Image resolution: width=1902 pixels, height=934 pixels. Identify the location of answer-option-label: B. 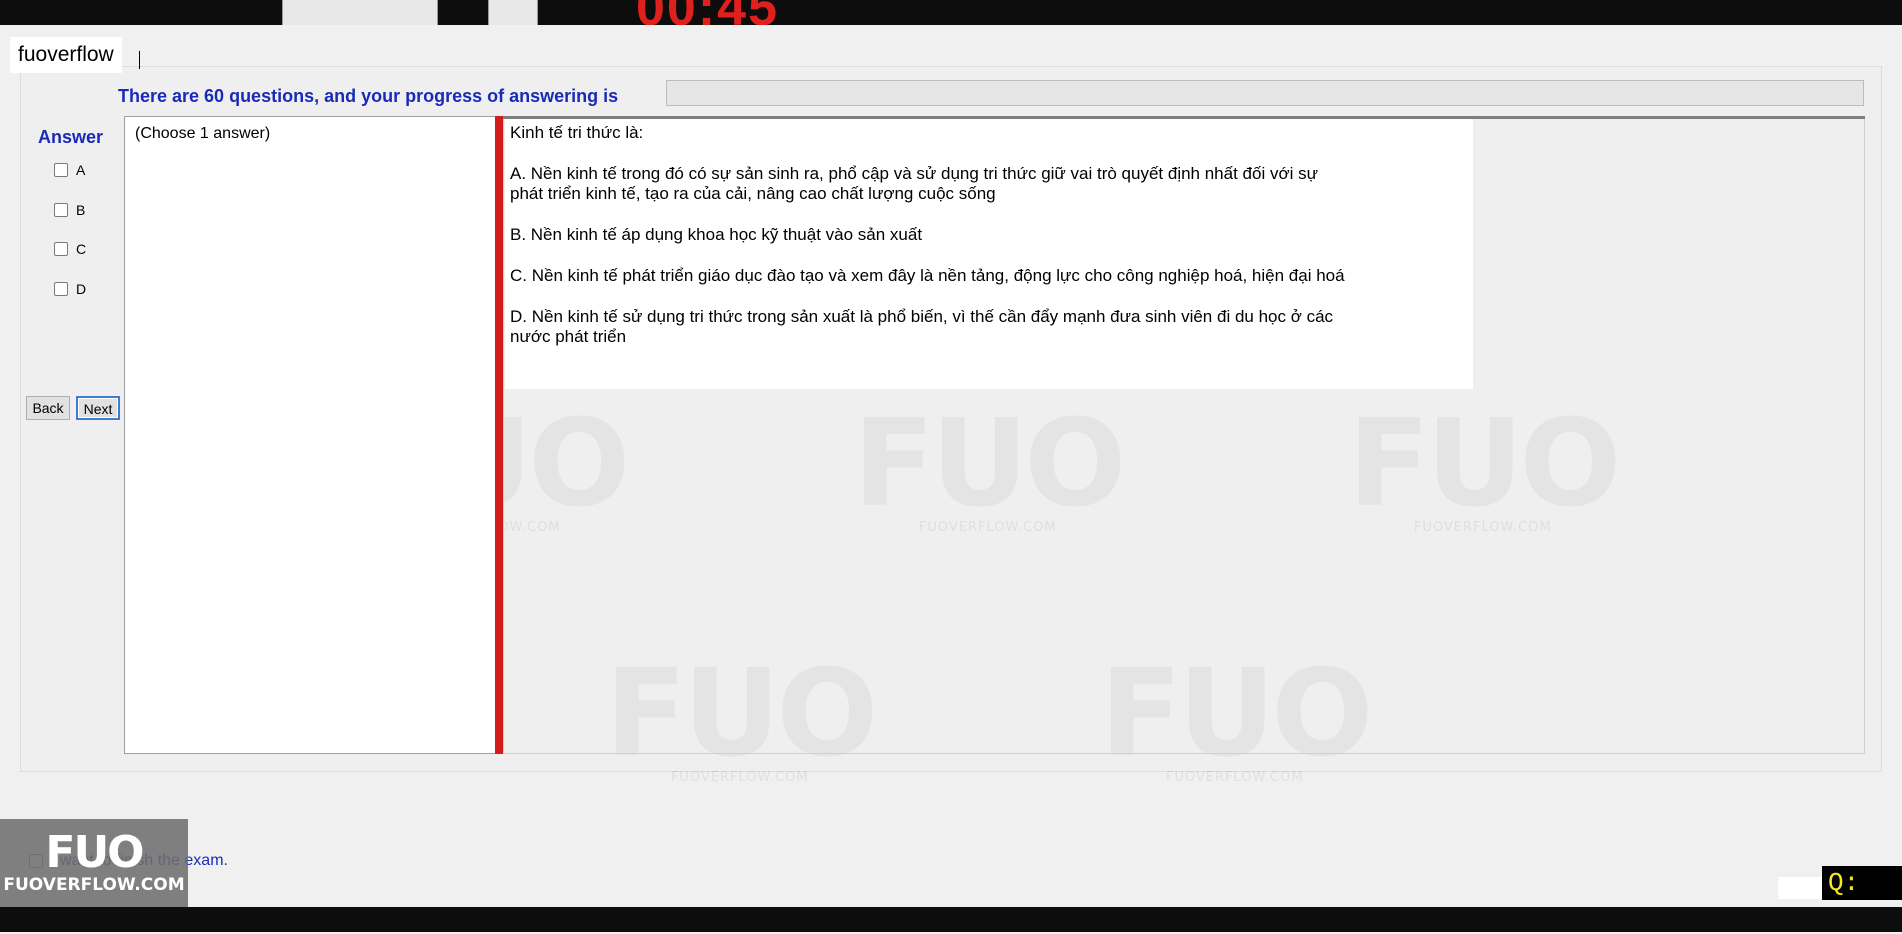
(81, 210).